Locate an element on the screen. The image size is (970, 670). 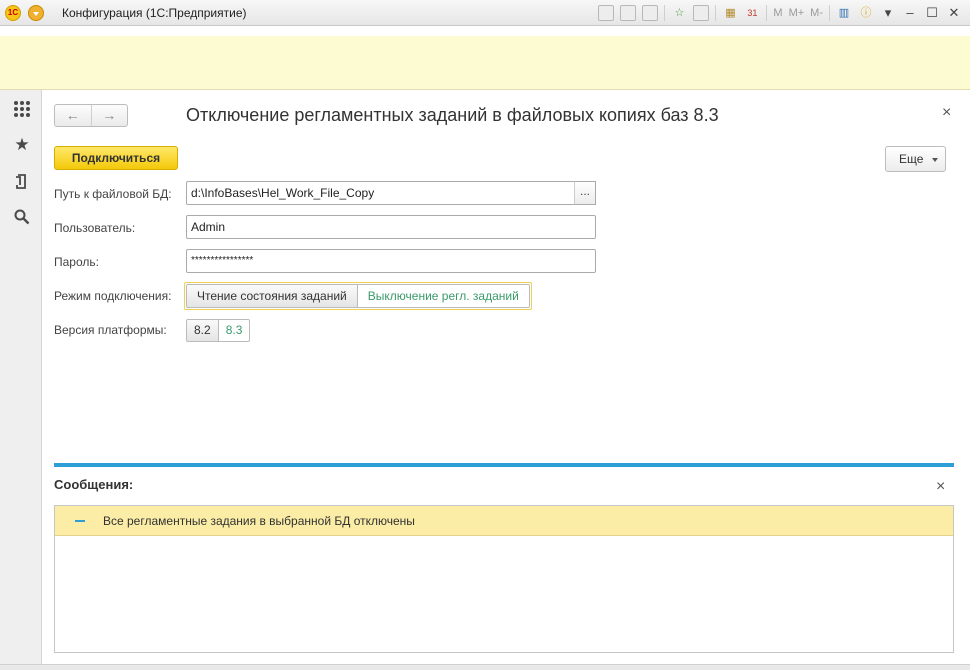
more-menu-button: Еще is located at coordinates (915, 159).